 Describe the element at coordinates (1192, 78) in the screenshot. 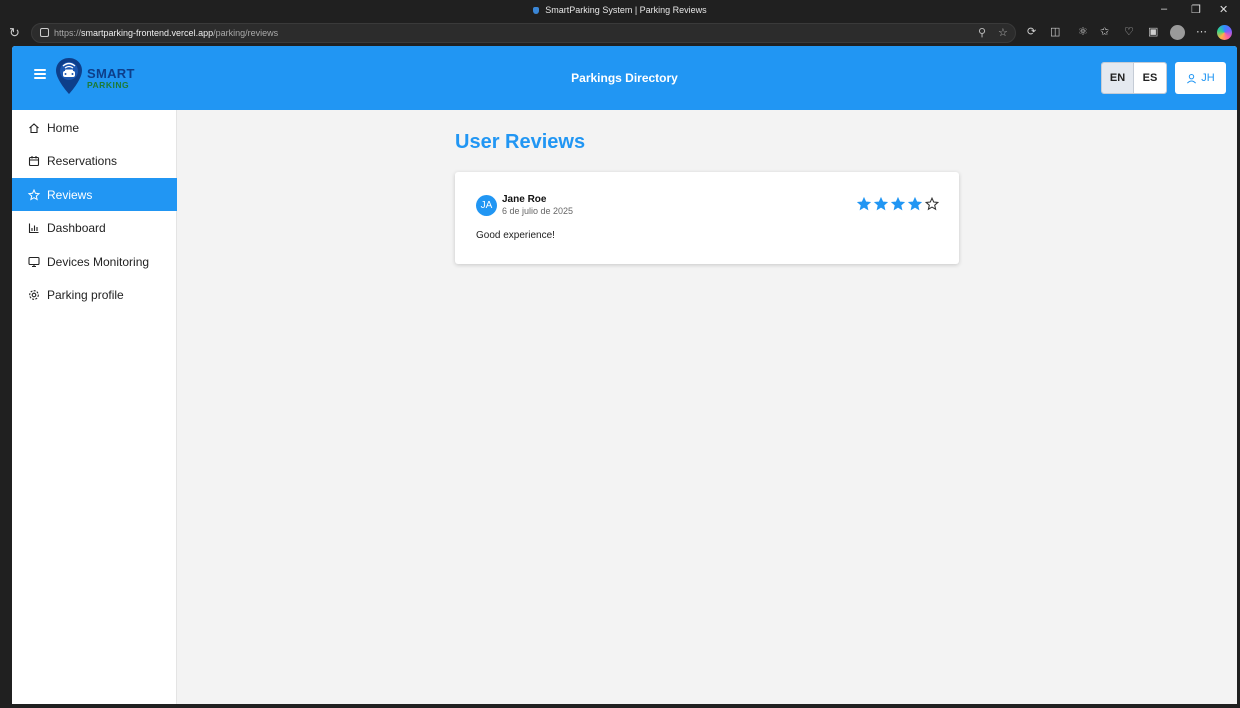

I see `user-icon` at that location.